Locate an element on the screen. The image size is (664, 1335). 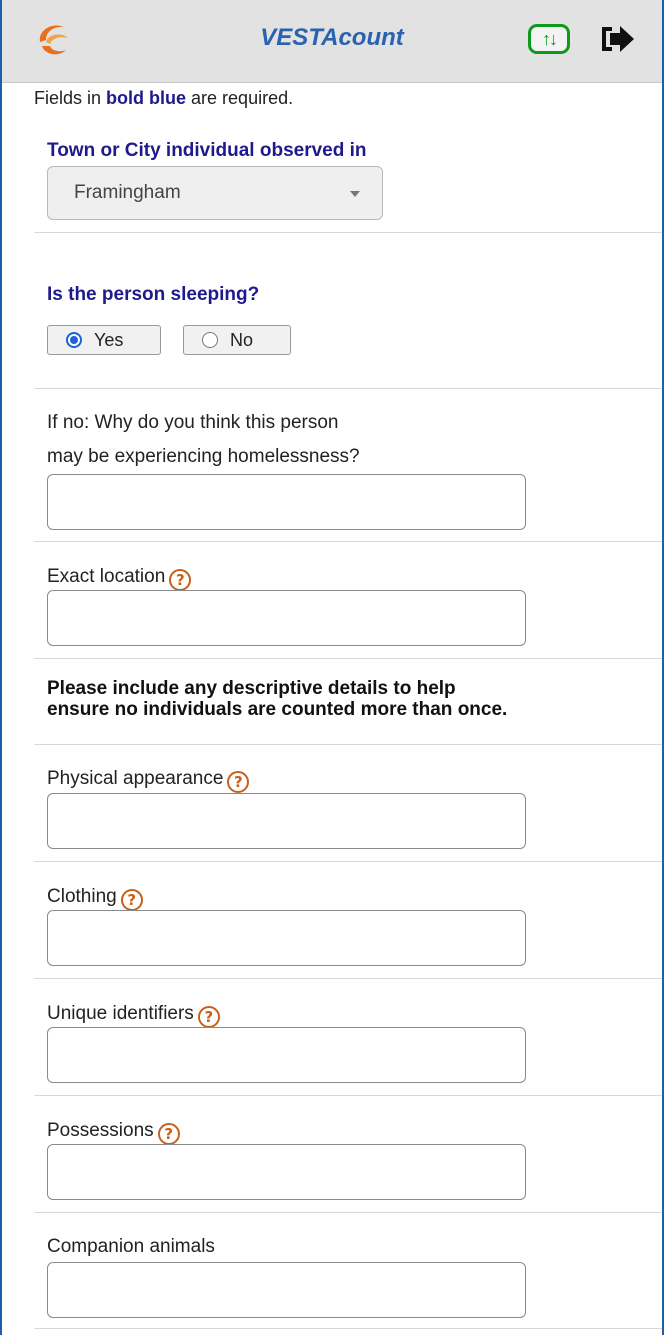
radio-unselected-icon is located at coordinates (210, 340).